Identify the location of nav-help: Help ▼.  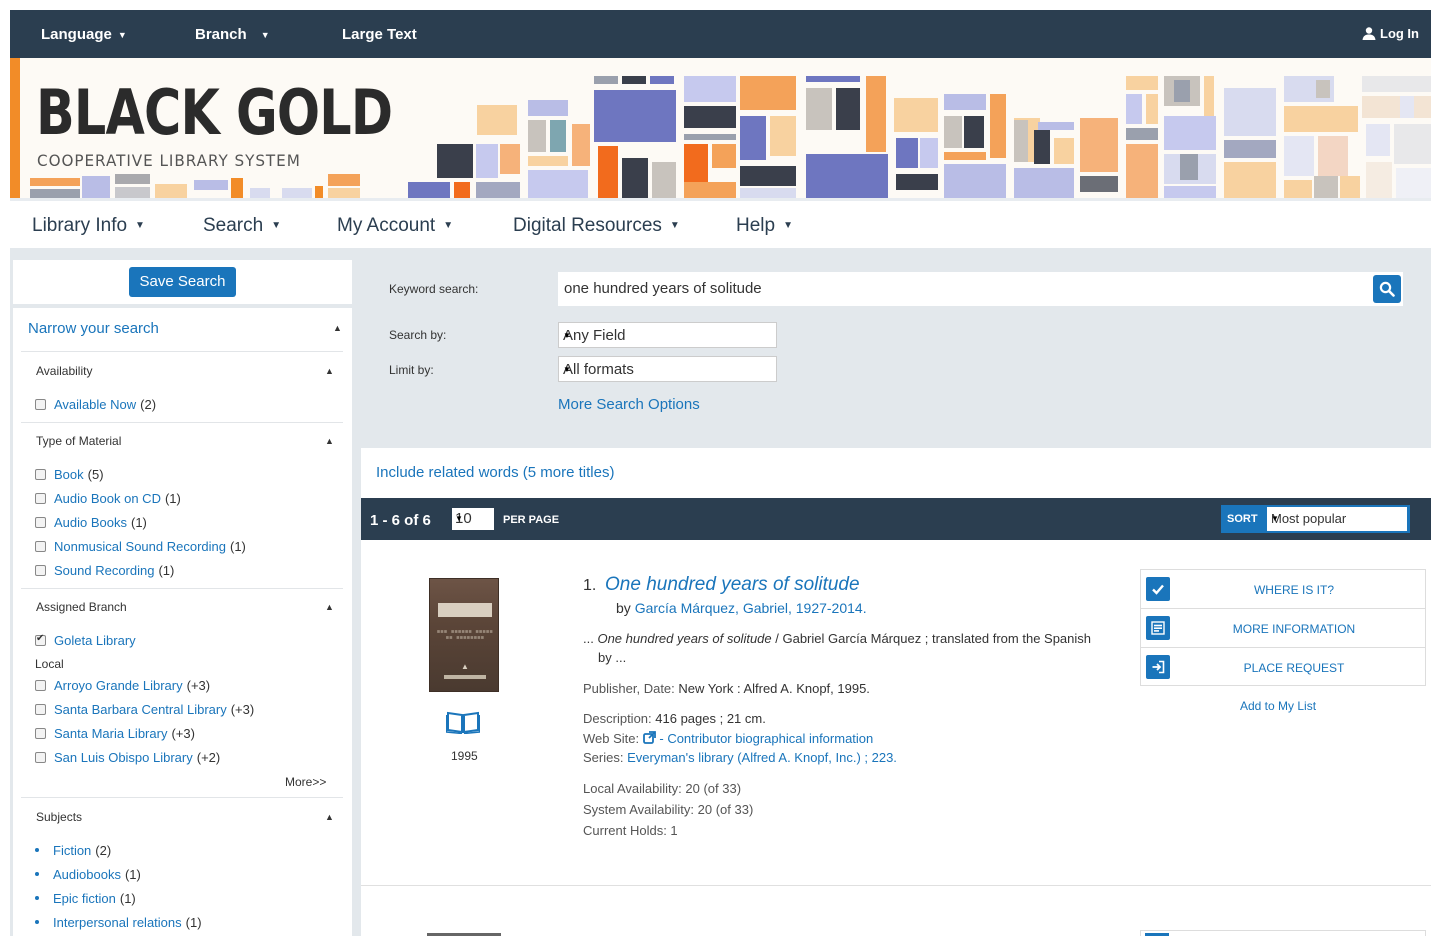
(764, 226).